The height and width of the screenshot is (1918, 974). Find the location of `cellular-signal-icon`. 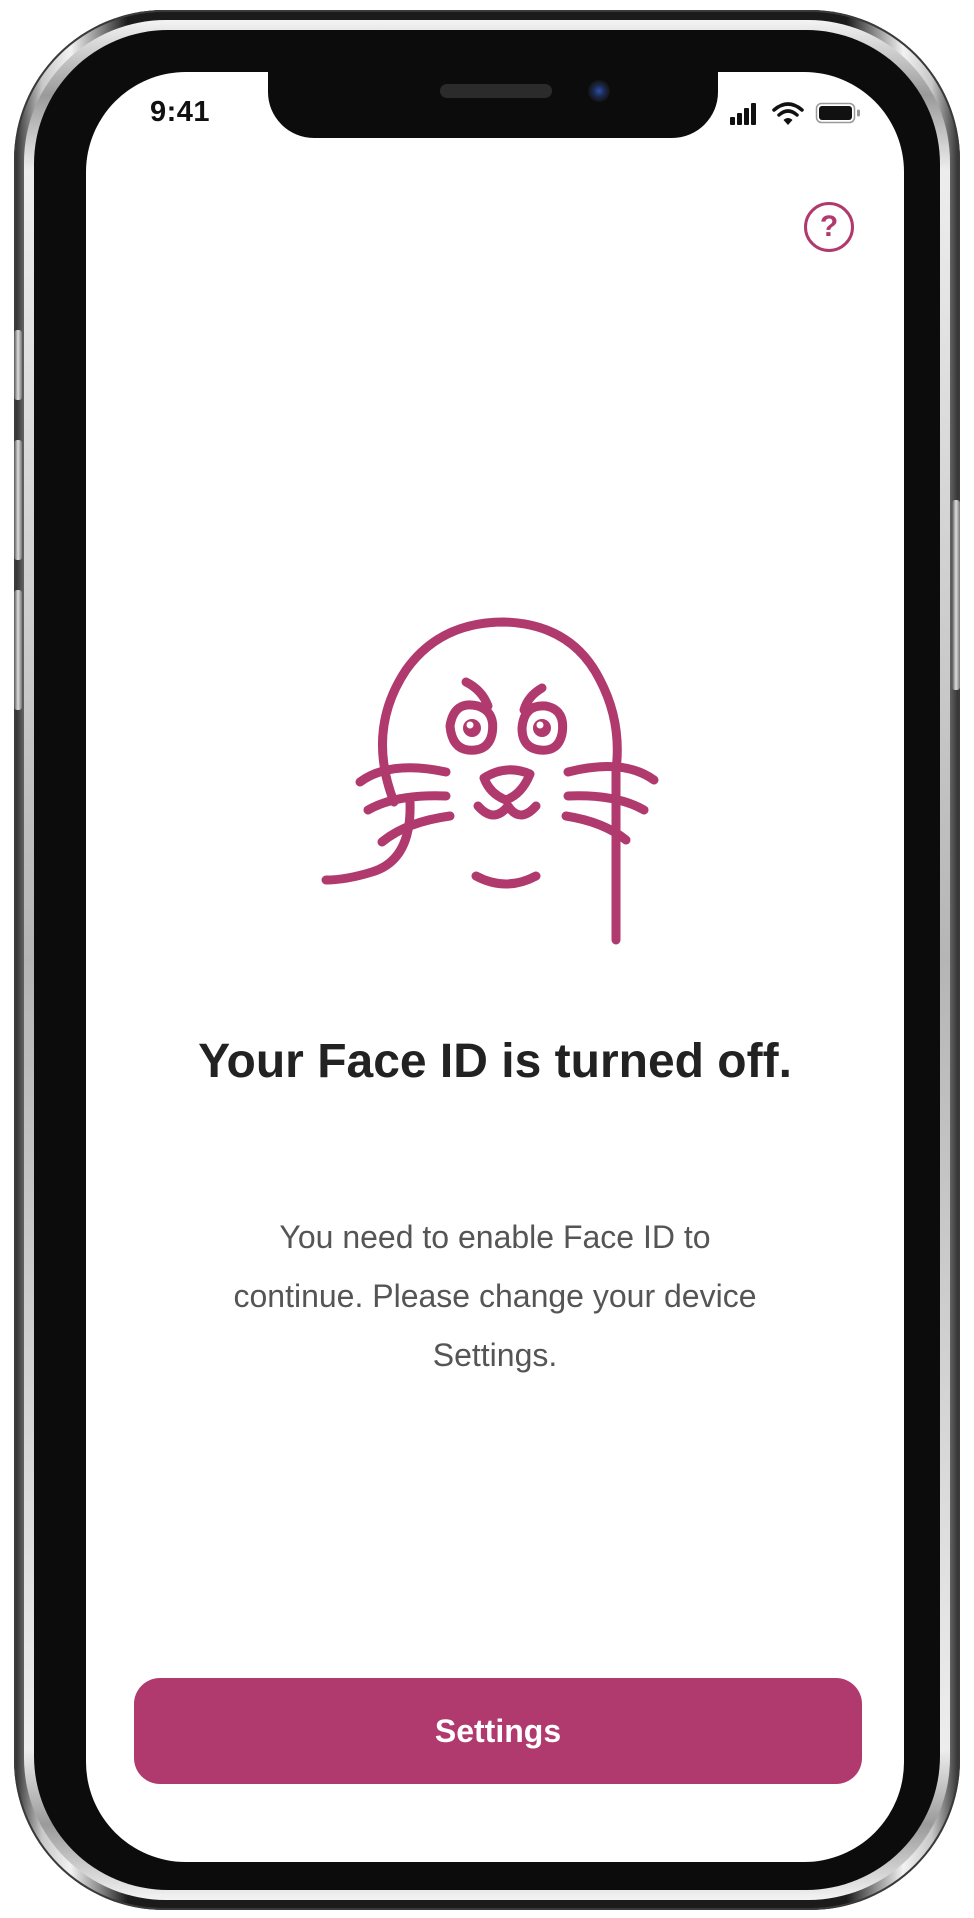

cellular-signal-icon is located at coordinates (743, 114).